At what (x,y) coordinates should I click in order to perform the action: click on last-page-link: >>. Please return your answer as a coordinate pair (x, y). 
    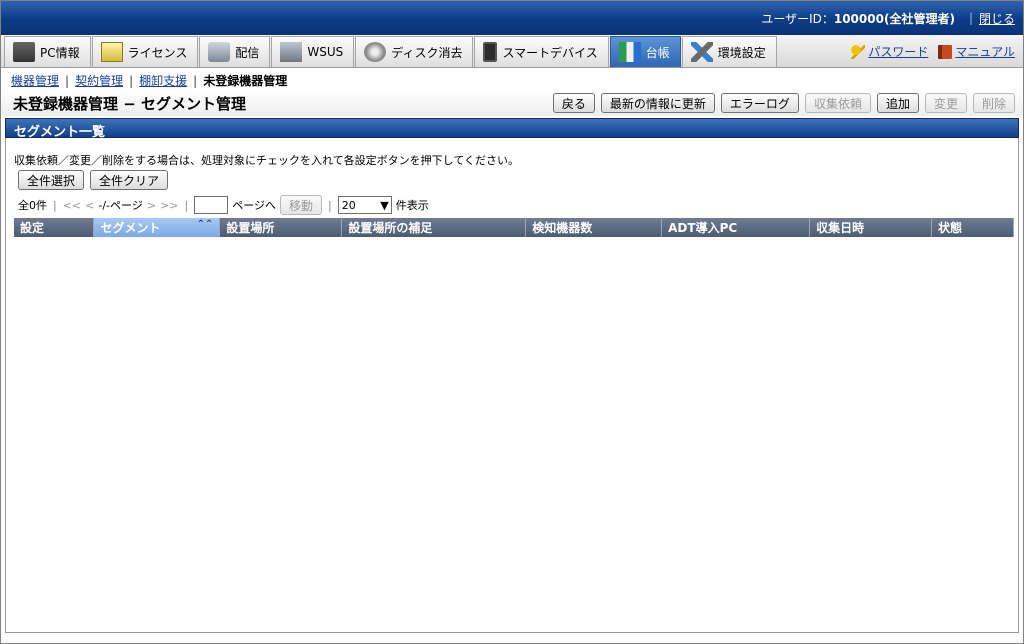
    Looking at the image, I should click on (169, 205).